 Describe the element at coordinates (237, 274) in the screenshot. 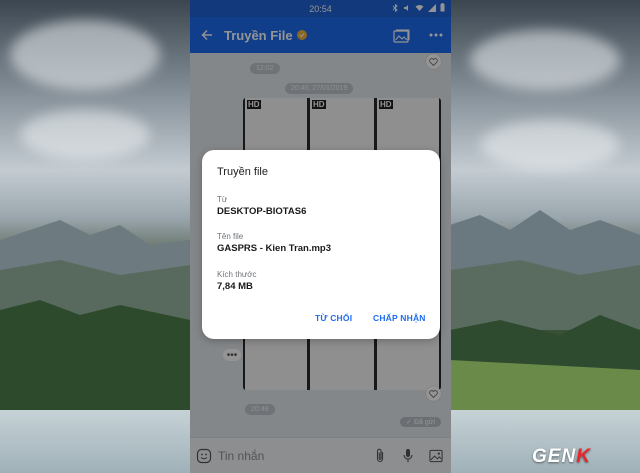

I see `file-size-label: Kích thước` at that location.